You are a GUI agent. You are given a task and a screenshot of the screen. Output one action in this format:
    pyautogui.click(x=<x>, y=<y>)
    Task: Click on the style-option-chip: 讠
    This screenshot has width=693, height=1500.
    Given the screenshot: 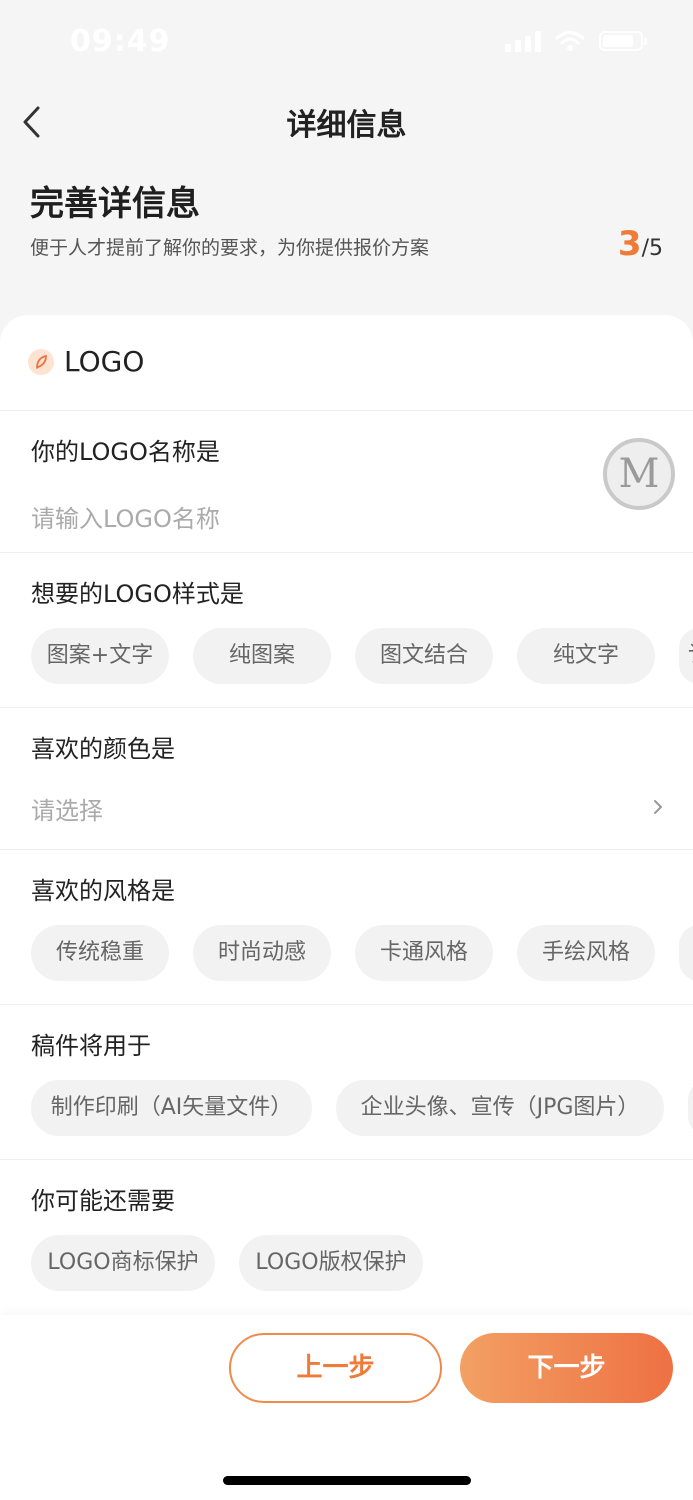 What is the action you would take?
    pyautogui.click(x=686, y=656)
    